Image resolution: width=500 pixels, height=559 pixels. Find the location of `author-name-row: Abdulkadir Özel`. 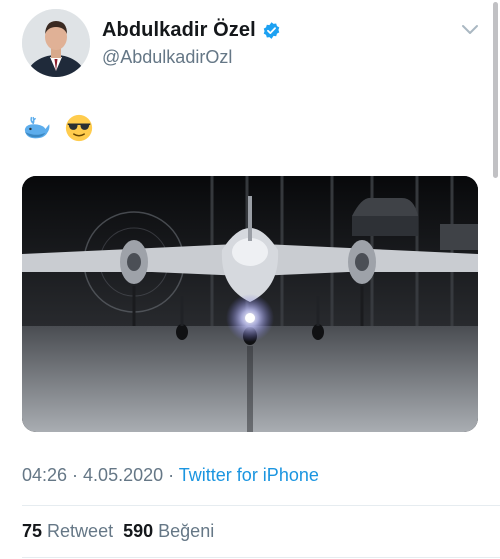

author-name-row: Abdulkadir Özel is located at coordinates (191, 30).